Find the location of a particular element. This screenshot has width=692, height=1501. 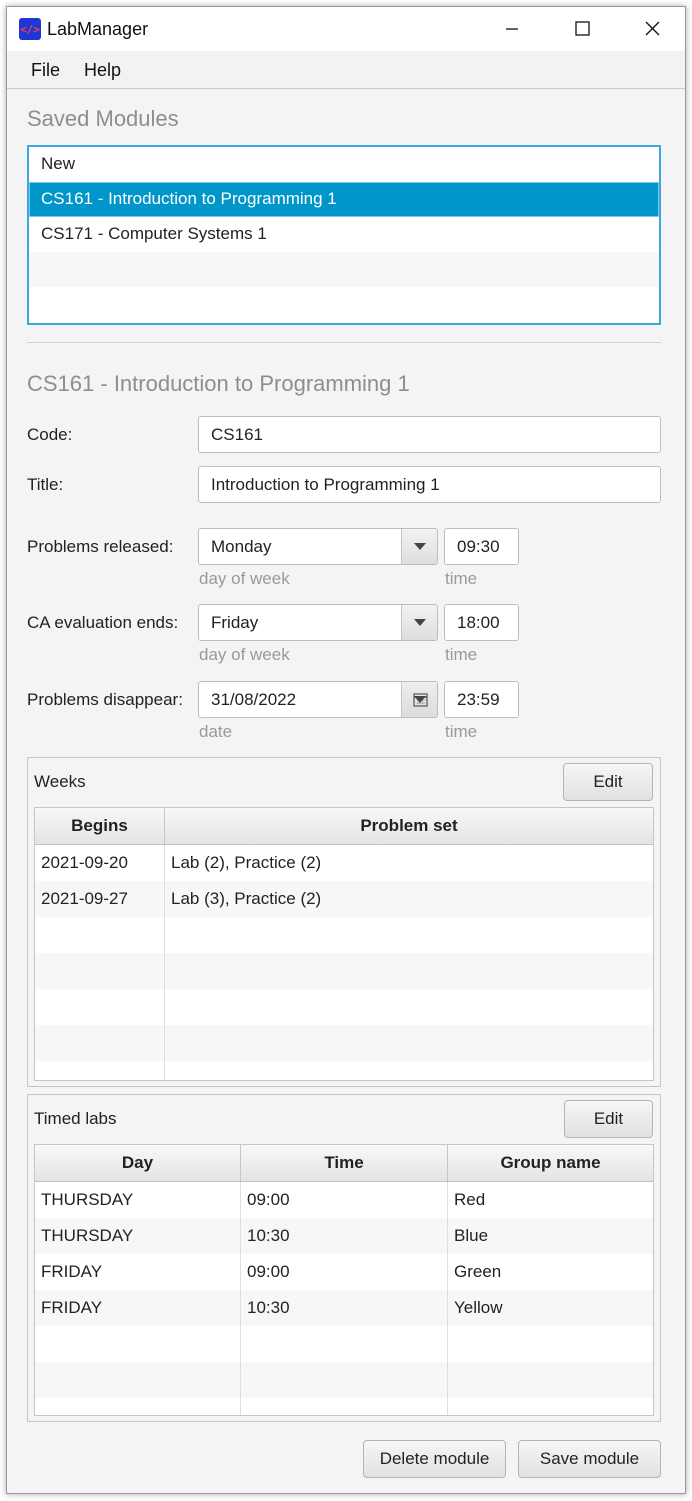

disappear-time-field: 23:59 is located at coordinates (481, 699).